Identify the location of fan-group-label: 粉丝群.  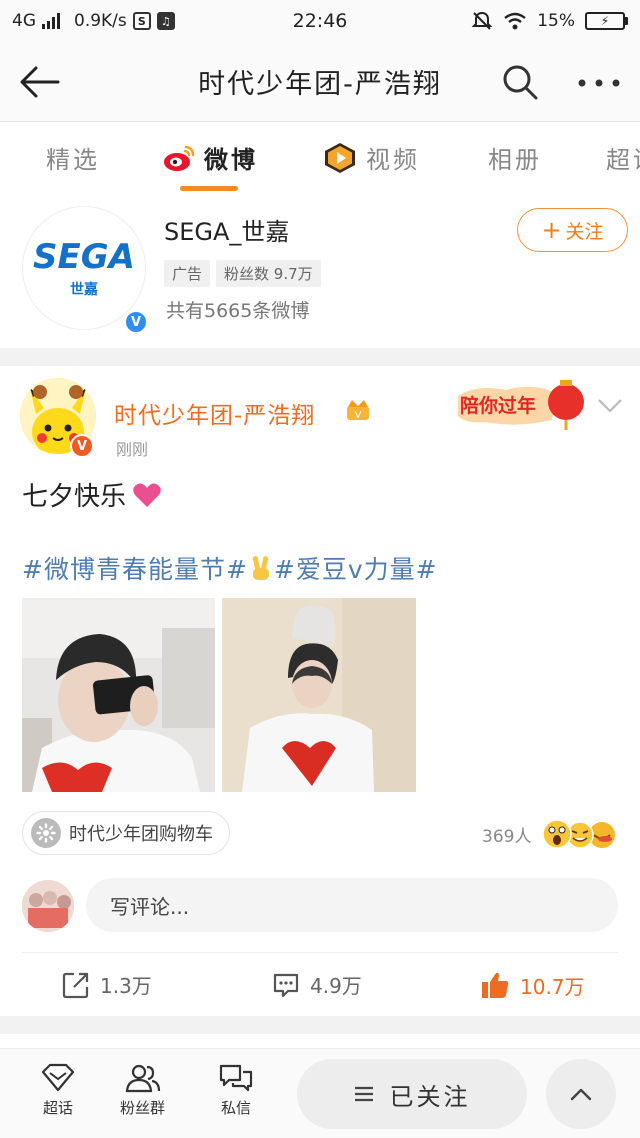
(143, 1108).